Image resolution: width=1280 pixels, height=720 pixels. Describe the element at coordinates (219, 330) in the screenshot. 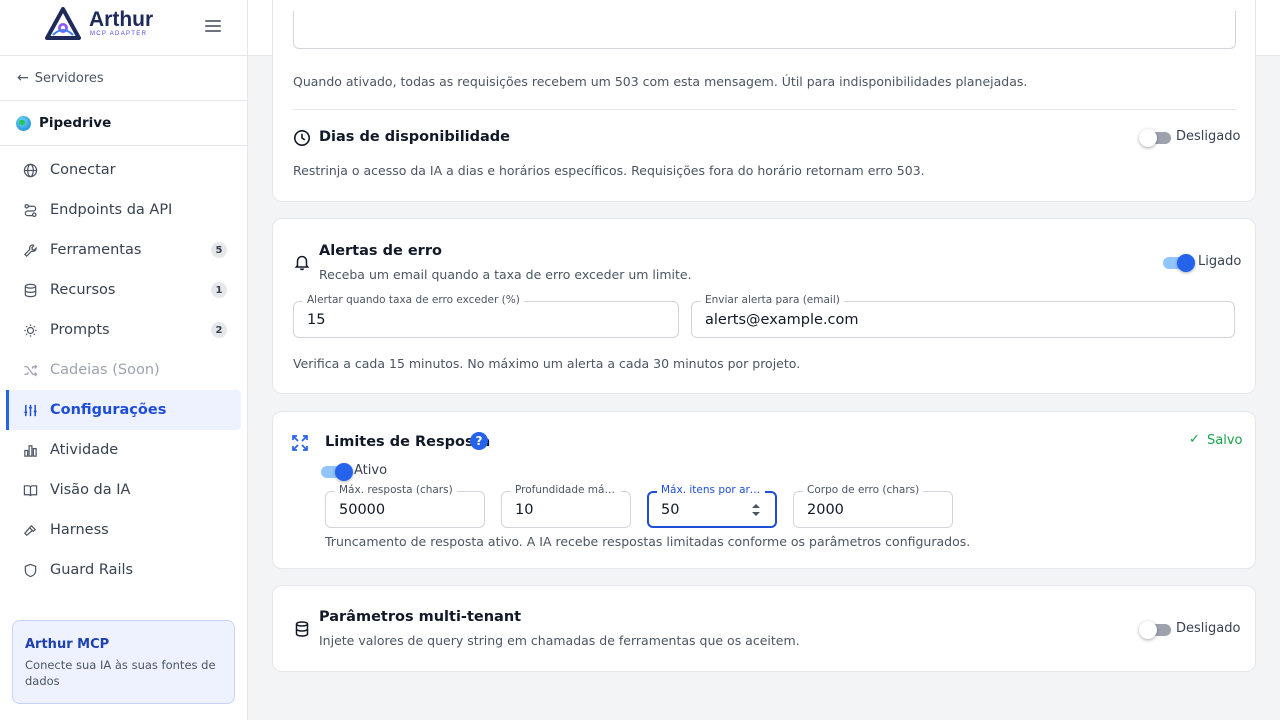

I see `count-badge: 2` at that location.